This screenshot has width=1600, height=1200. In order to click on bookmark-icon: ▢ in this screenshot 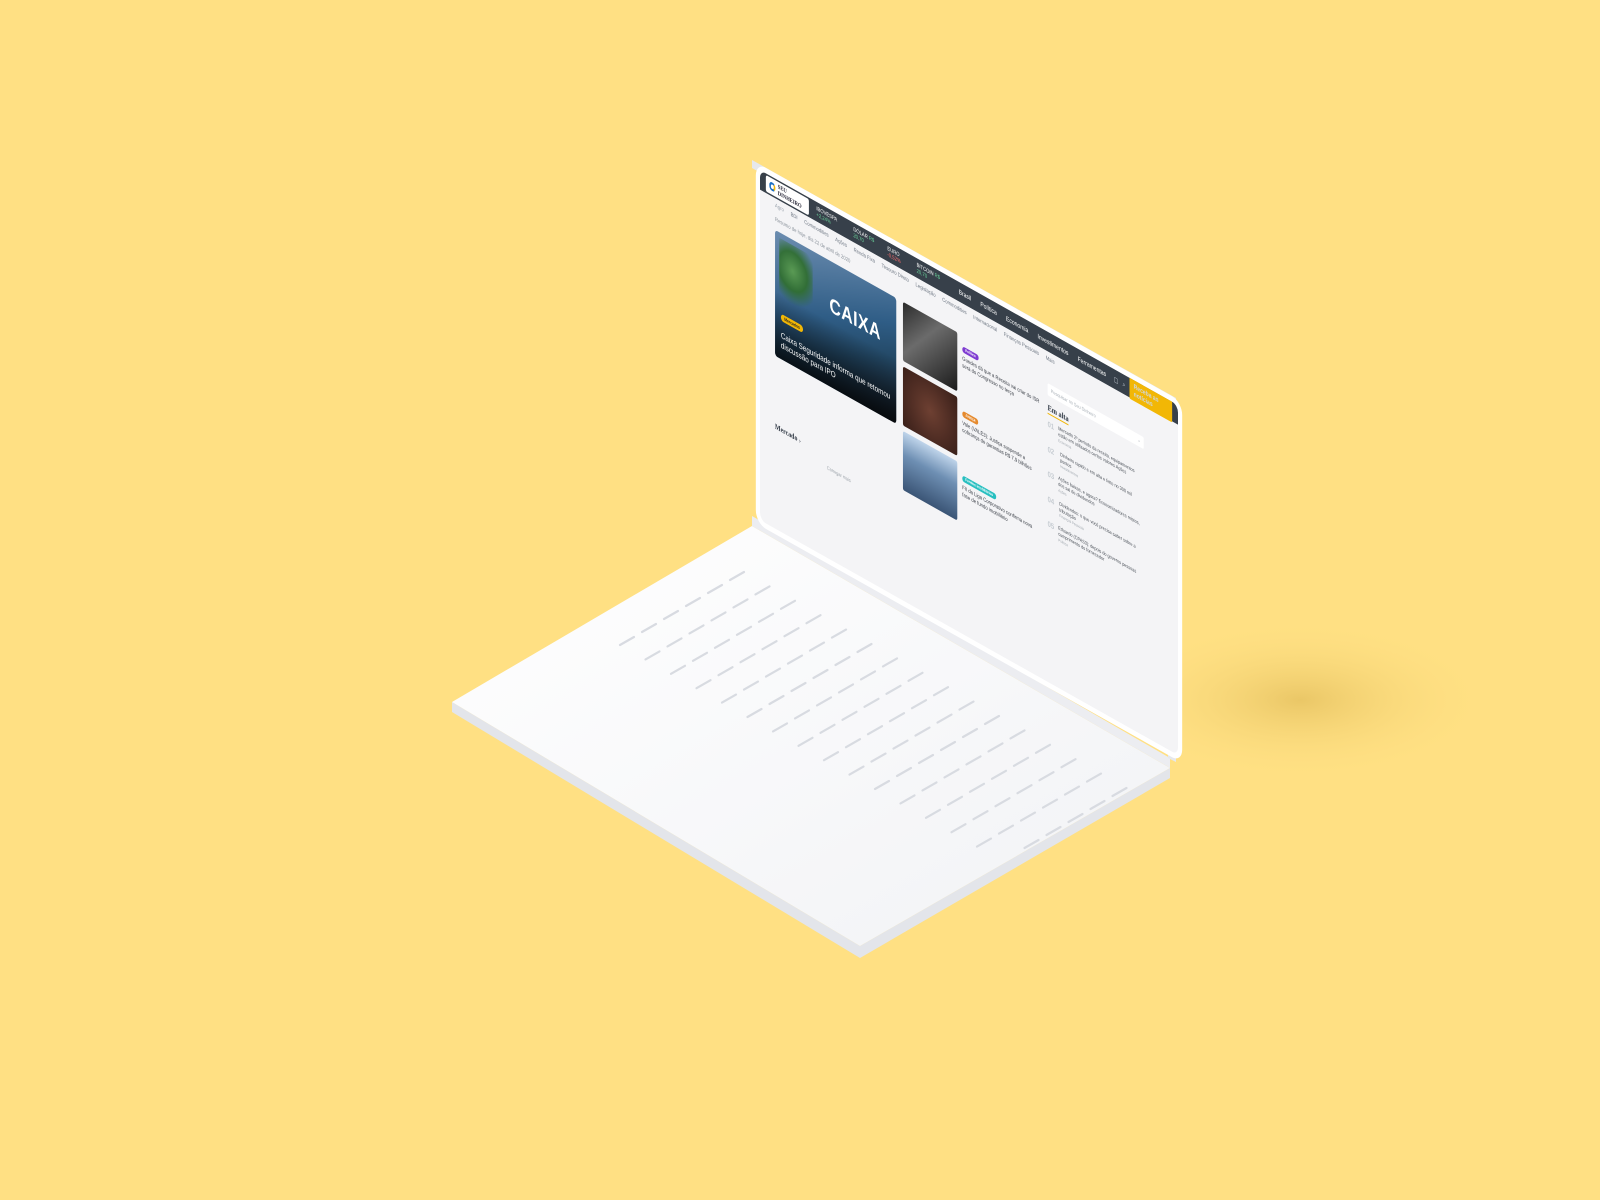, I will do `click(1116, 380)`.